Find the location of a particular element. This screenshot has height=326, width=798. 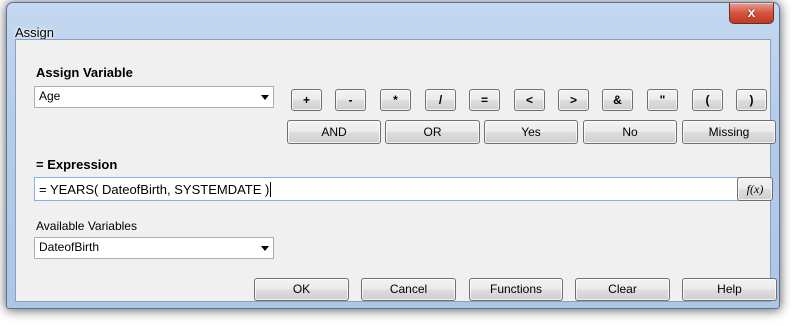

window-title: Assign is located at coordinates (35, 32).